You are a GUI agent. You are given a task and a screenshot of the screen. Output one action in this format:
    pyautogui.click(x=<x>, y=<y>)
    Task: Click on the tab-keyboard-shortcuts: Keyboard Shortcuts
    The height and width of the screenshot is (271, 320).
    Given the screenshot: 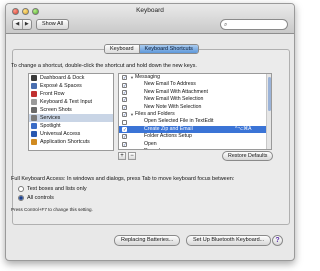 What is the action you would take?
    pyautogui.click(x=168, y=49)
    